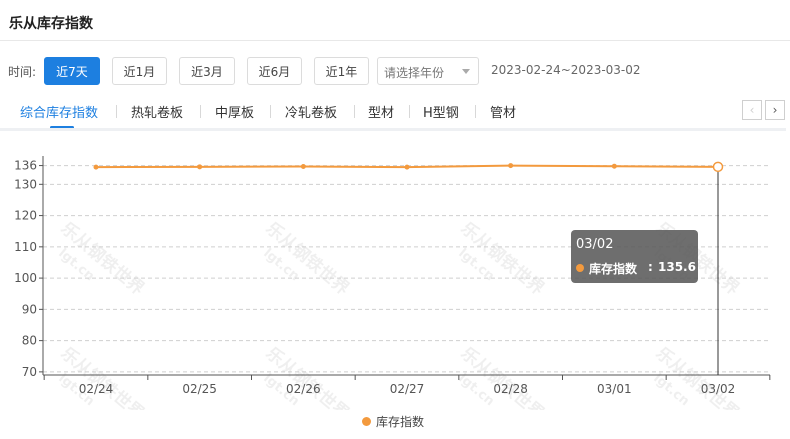  I want to click on highlighted-data-point, so click(718, 167).